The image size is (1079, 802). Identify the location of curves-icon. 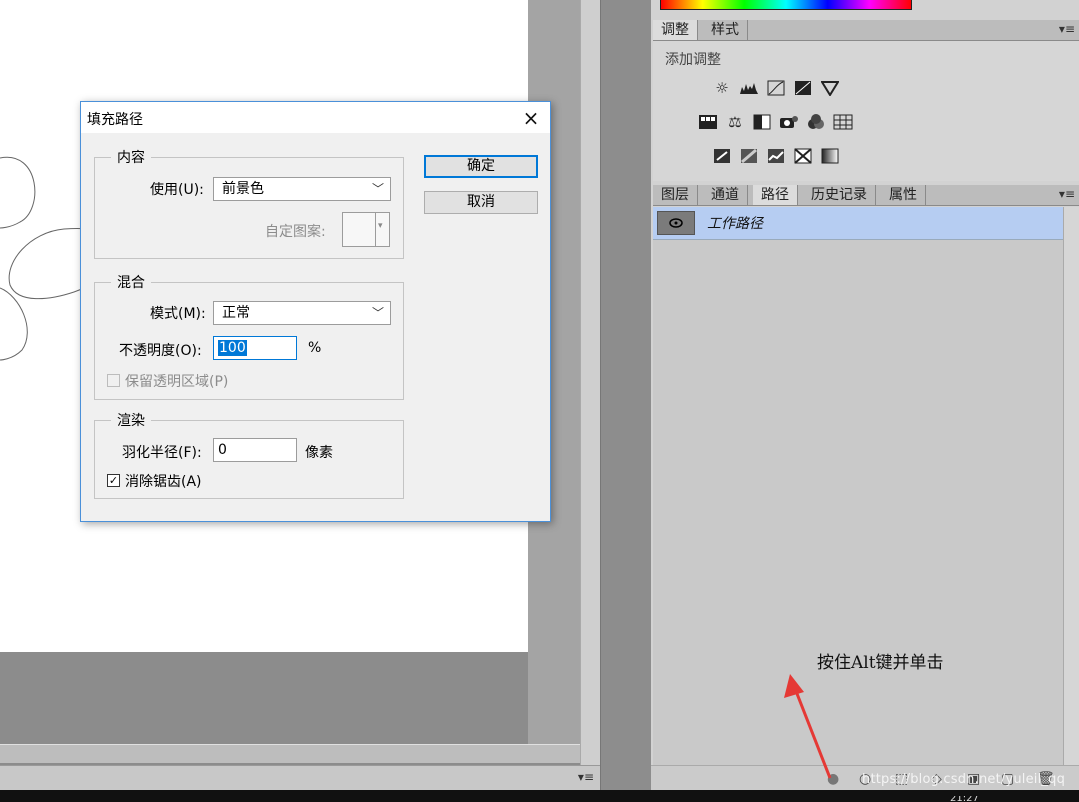
(776, 88).